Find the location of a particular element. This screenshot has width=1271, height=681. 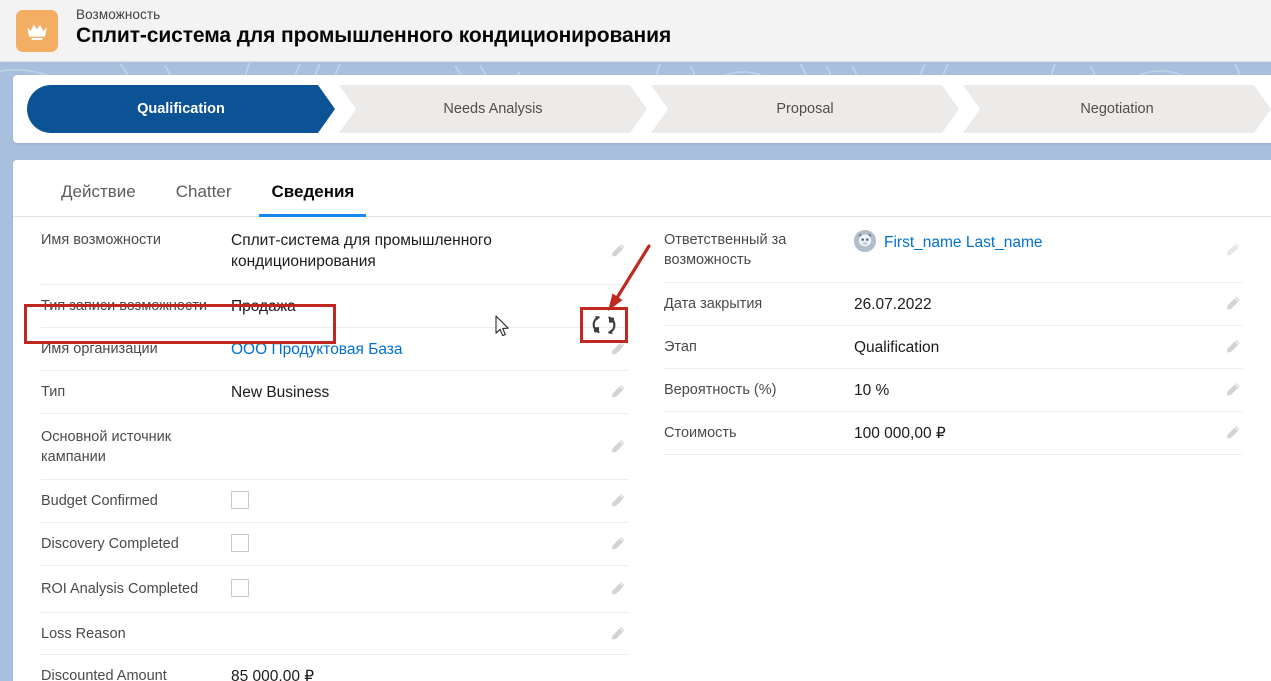

field-amount: Стоимость 100 000,00 ₽ is located at coordinates (953, 433).